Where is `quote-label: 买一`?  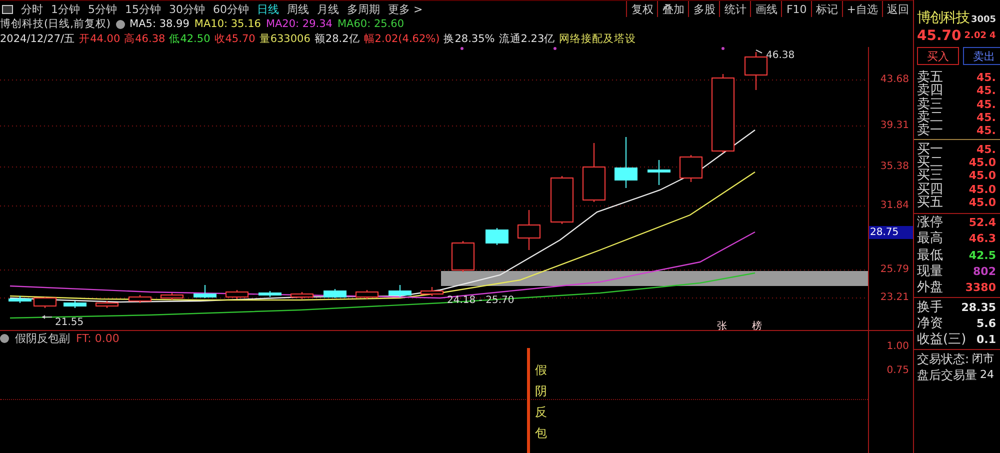
quote-label: 买一 is located at coordinates (930, 149).